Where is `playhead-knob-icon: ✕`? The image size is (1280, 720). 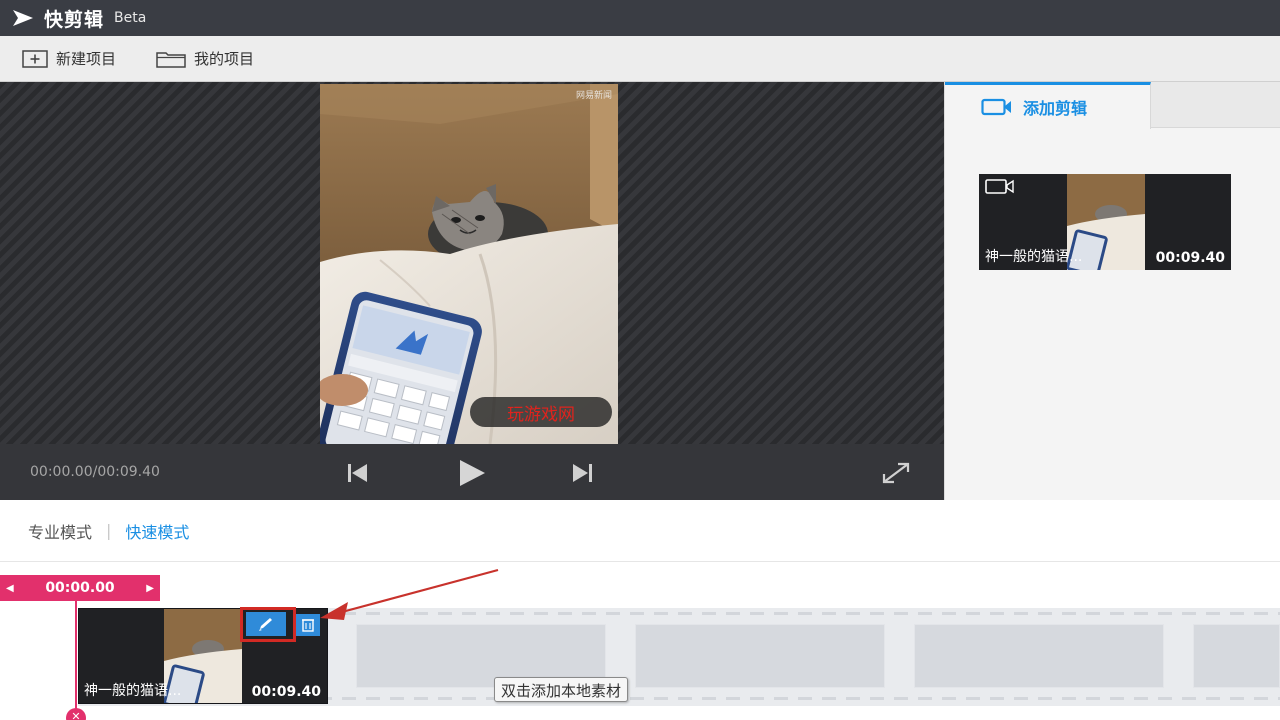 playhead-knob-icon: ✕ is located at coordinates (76, 714).